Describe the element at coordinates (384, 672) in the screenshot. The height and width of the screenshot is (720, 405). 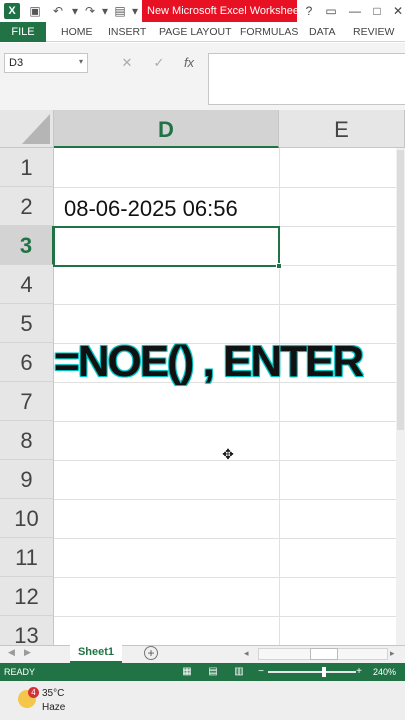
I see `zoom-level: 240%` at that location.